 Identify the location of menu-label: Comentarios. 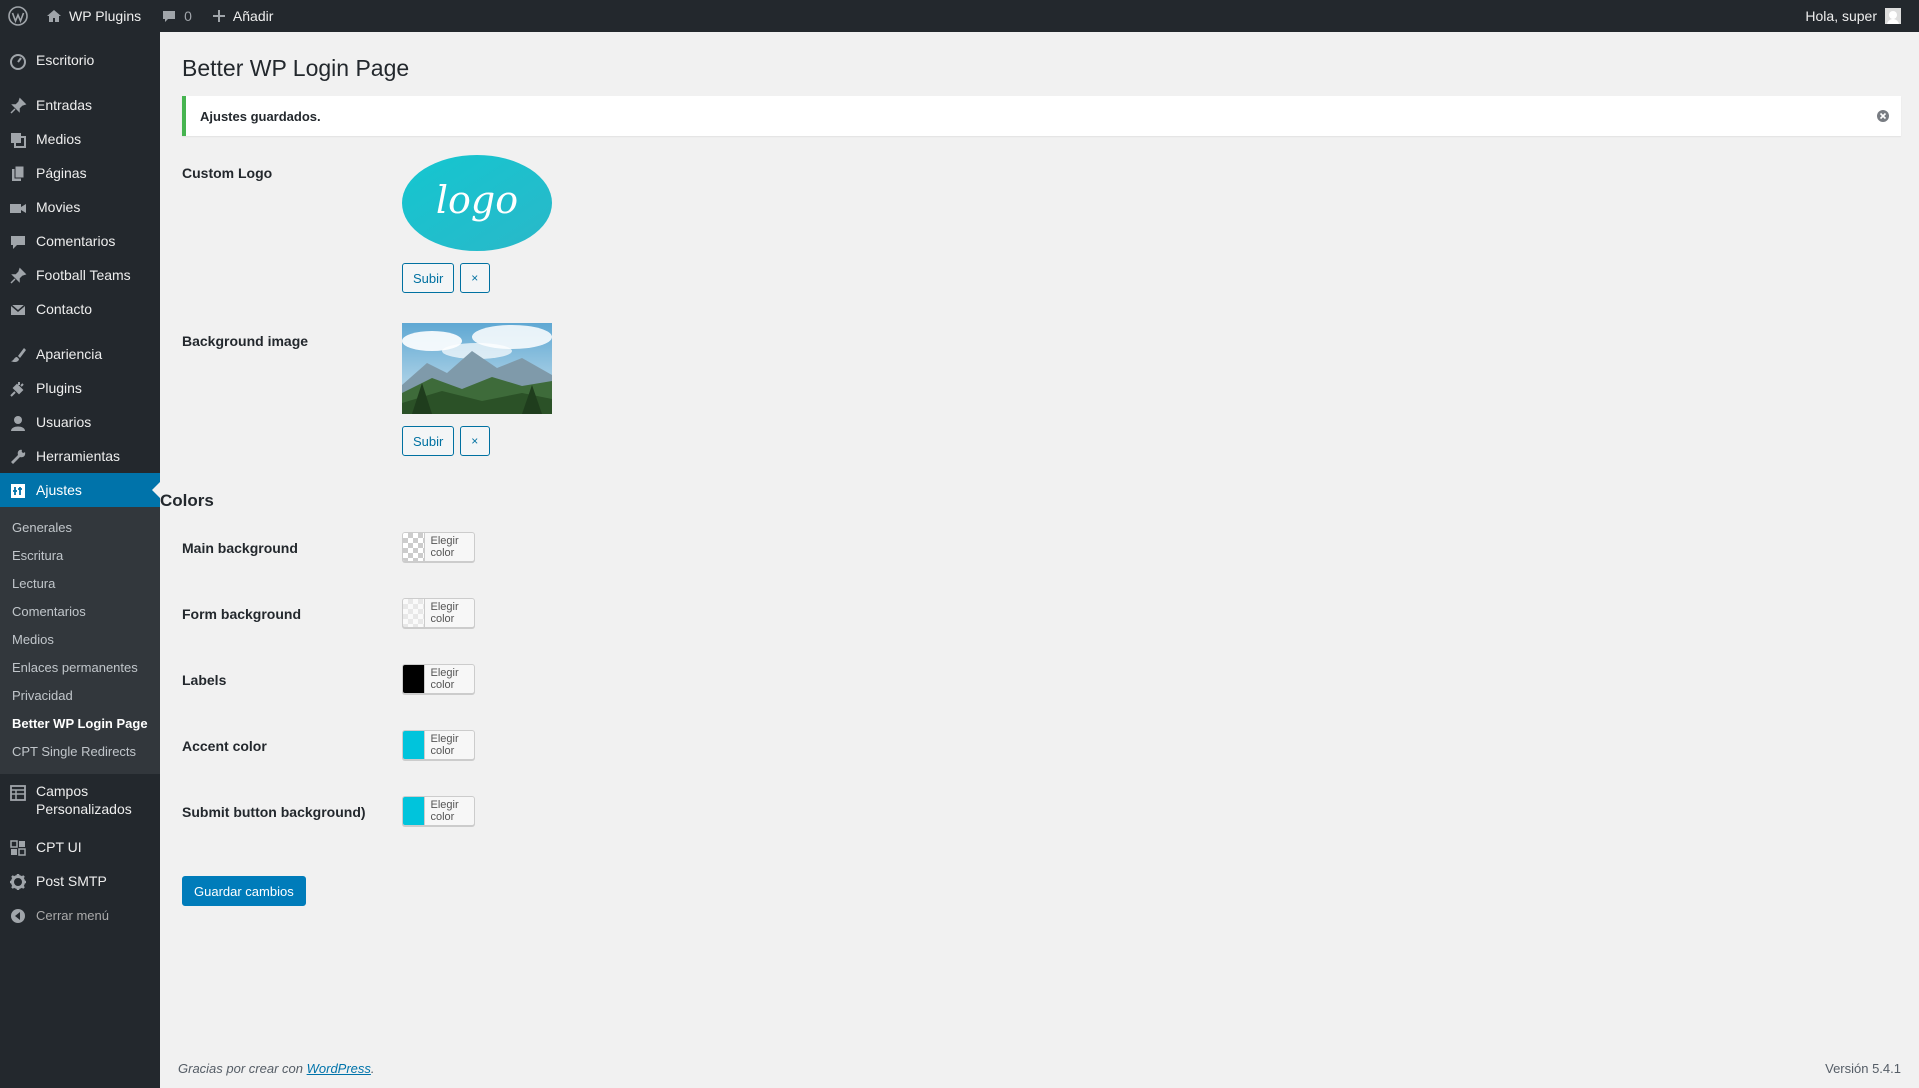
(76, 241).